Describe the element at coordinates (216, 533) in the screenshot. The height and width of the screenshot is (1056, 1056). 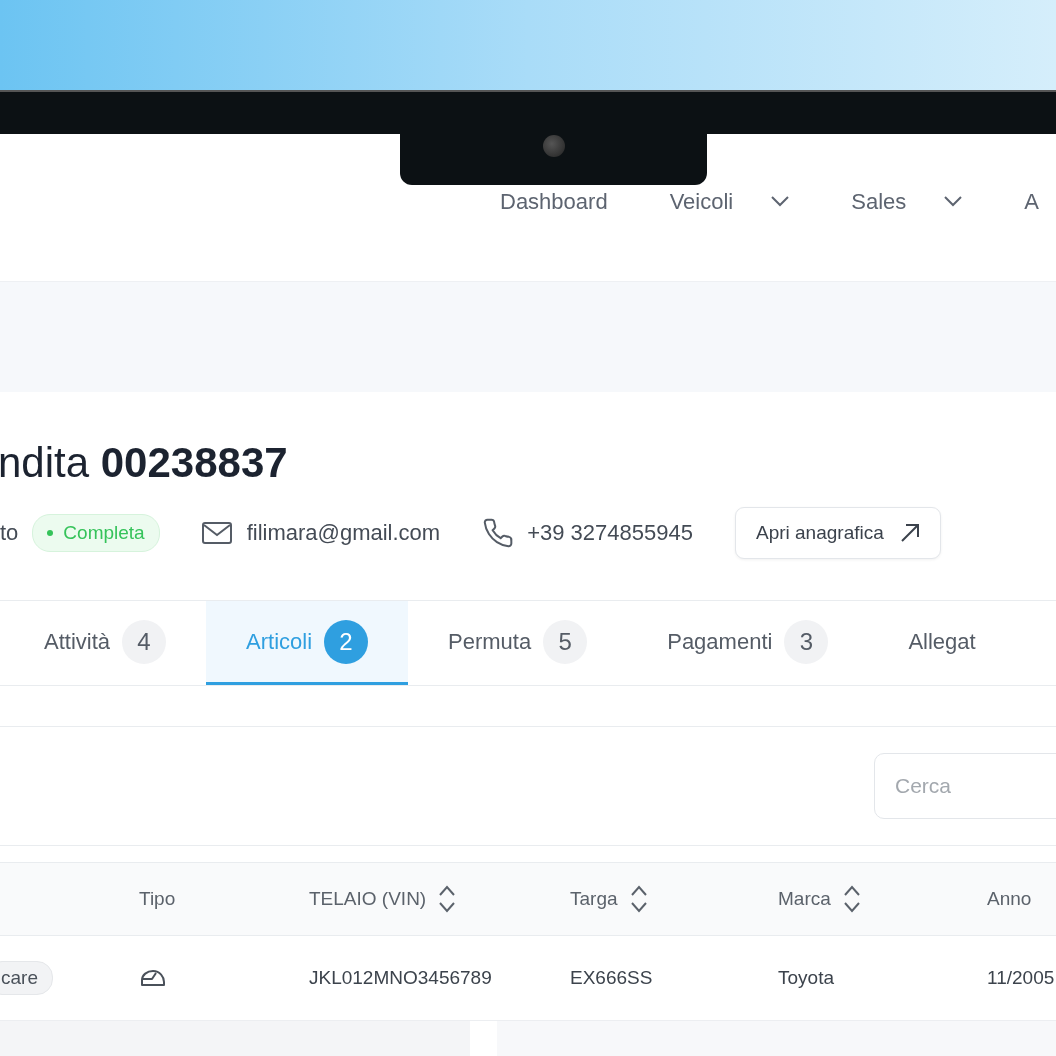
I see `mail-icon` at that location.